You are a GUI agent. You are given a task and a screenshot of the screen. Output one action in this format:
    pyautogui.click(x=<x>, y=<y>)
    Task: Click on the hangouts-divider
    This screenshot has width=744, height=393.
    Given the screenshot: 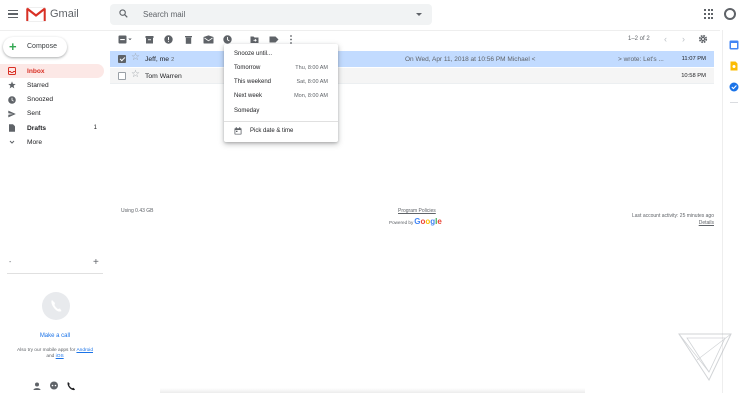 What is the action you would take?
    pyautogui.click(x=55, y=273)
    